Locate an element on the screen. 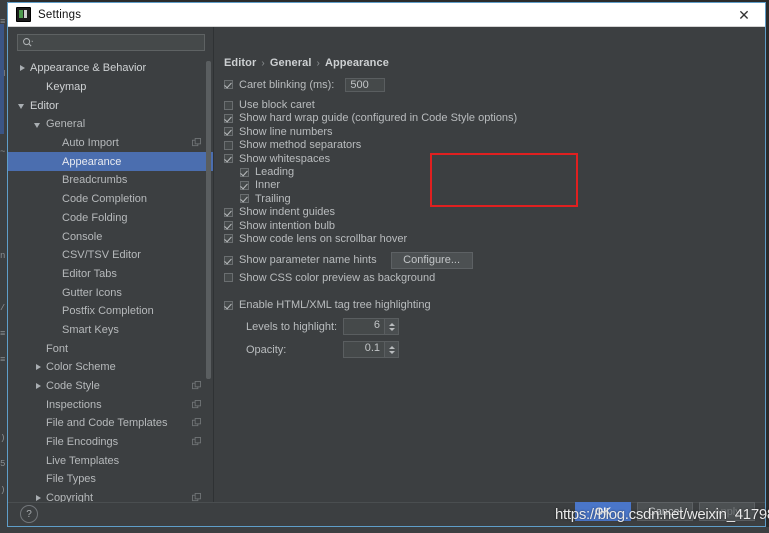 The image size is (769, 533). sidebar-item-csv-tsv-editor: CSV/TSV Editor is located at coordinates (110, 255).